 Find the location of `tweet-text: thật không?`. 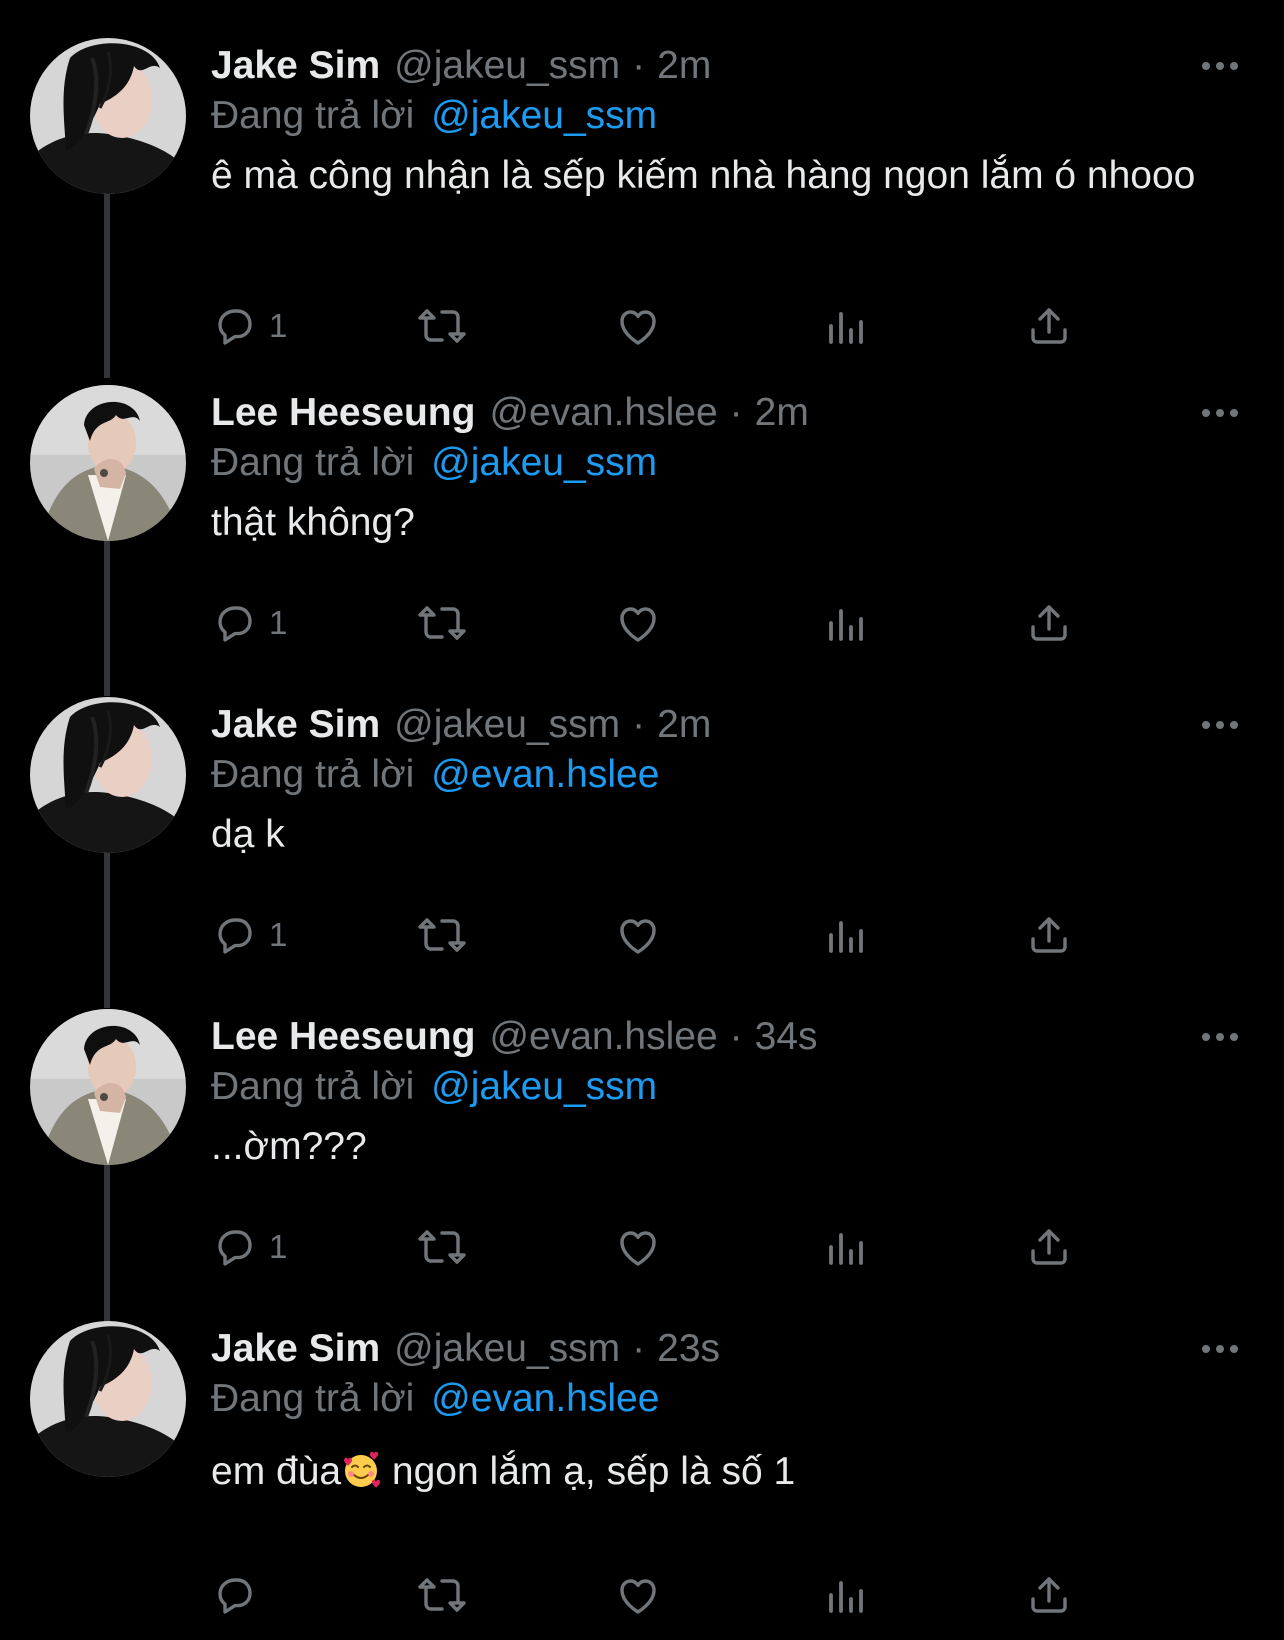

tweet-text: thật không? is located at coordinates (313, 522).